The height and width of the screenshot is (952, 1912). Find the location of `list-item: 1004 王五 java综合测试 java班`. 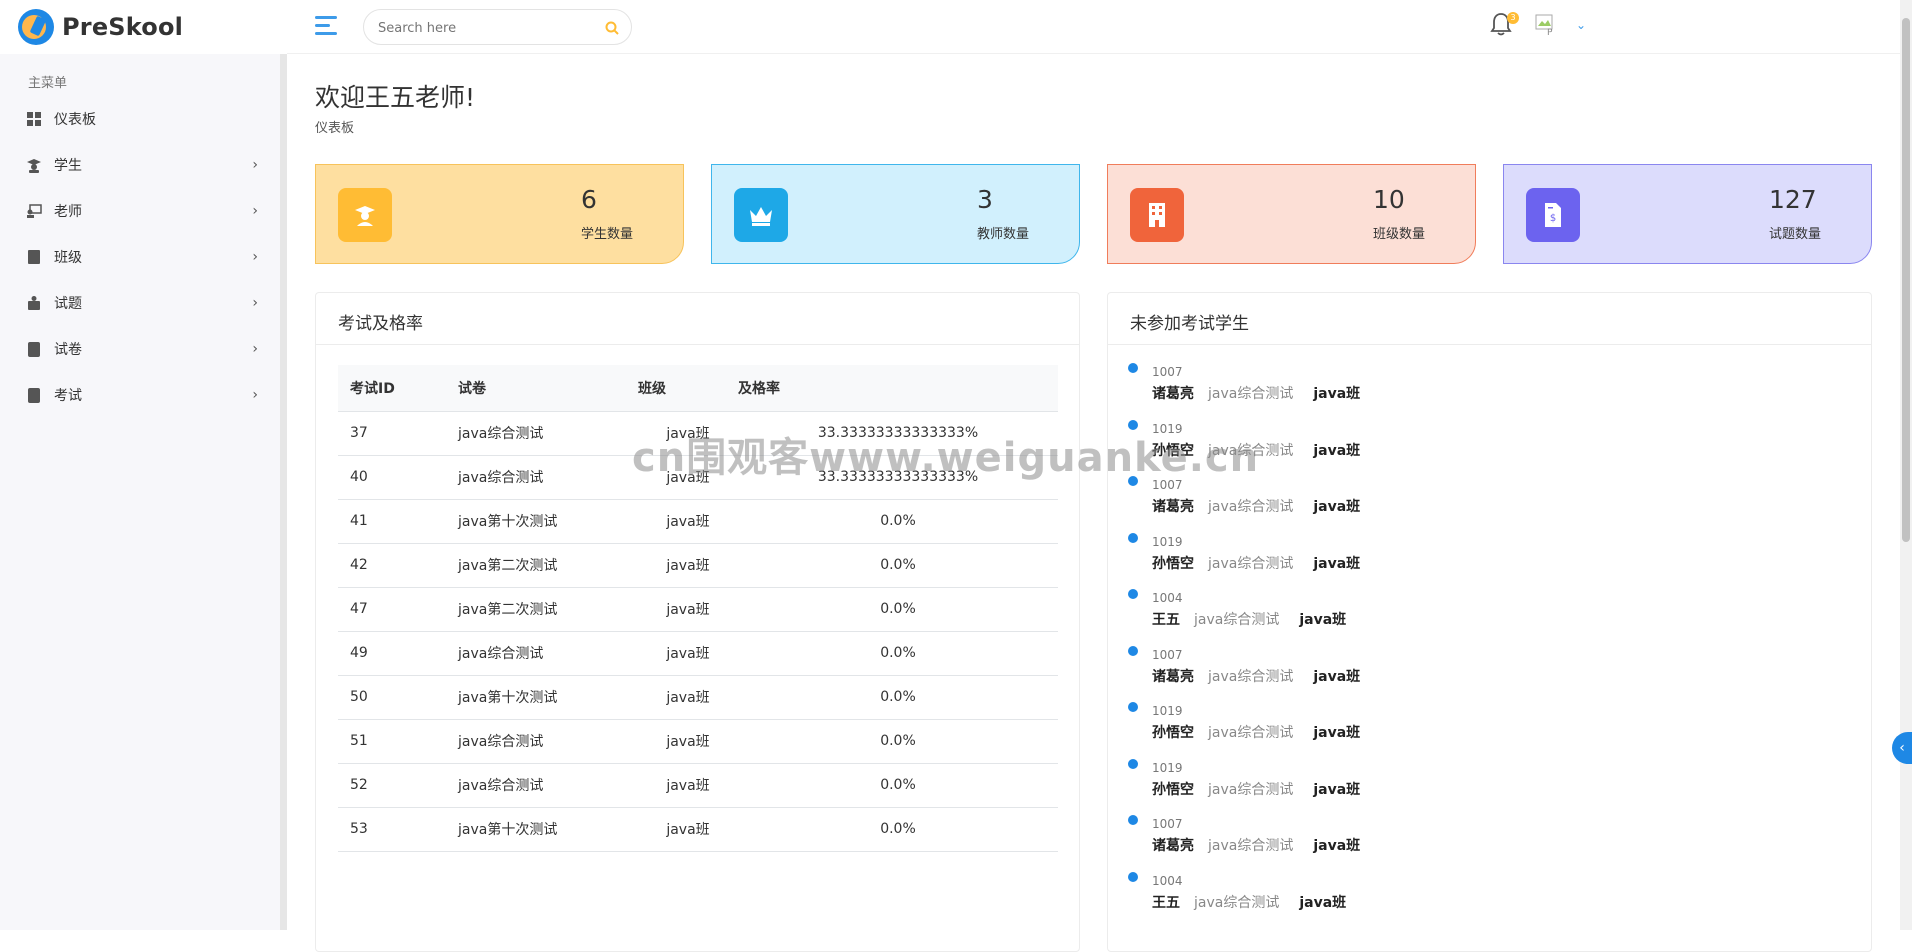

list-item: 1004 王五 java综合测试 java班 is located at coordinates (1378, 614).